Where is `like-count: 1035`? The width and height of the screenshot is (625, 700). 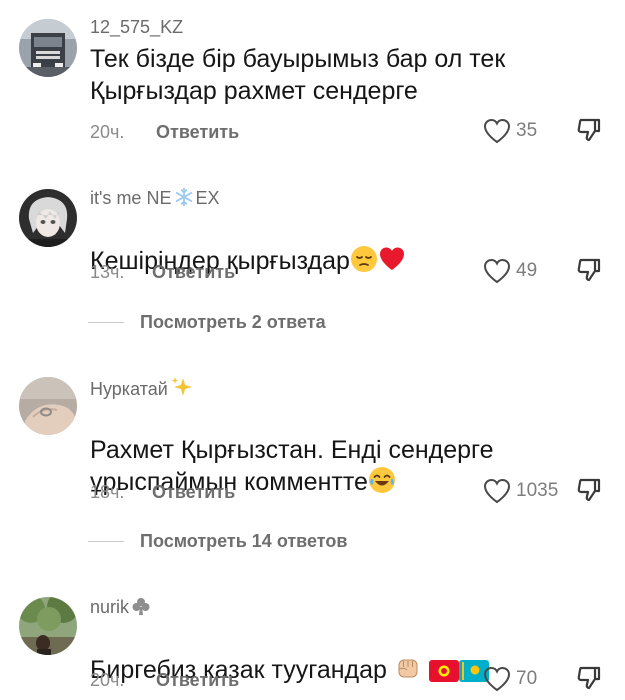 like-count: 1035 is located at coordinates (537, 490).